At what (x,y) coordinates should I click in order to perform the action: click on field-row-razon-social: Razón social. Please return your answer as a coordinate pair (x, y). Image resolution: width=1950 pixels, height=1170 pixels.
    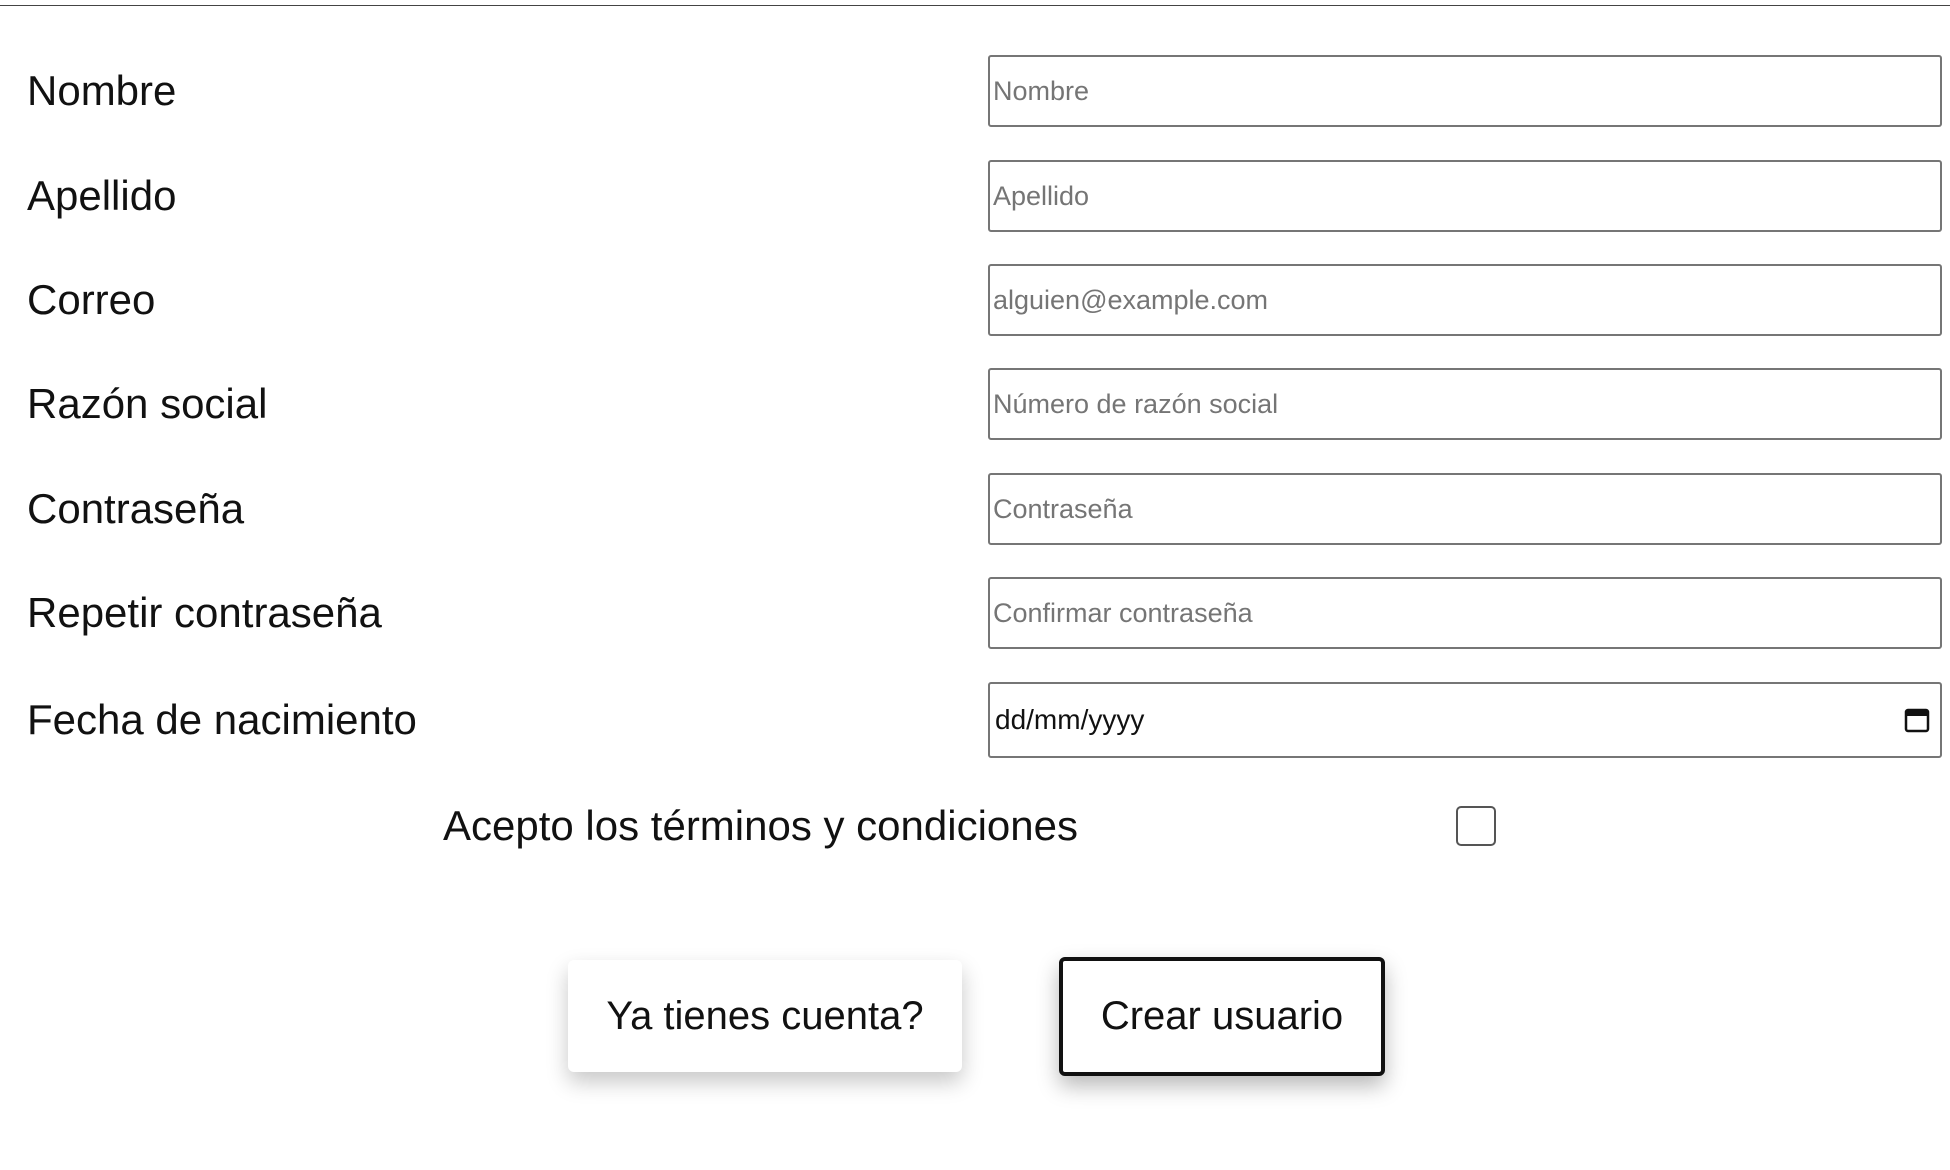
    Looking at the image, I should click on (975, 404).